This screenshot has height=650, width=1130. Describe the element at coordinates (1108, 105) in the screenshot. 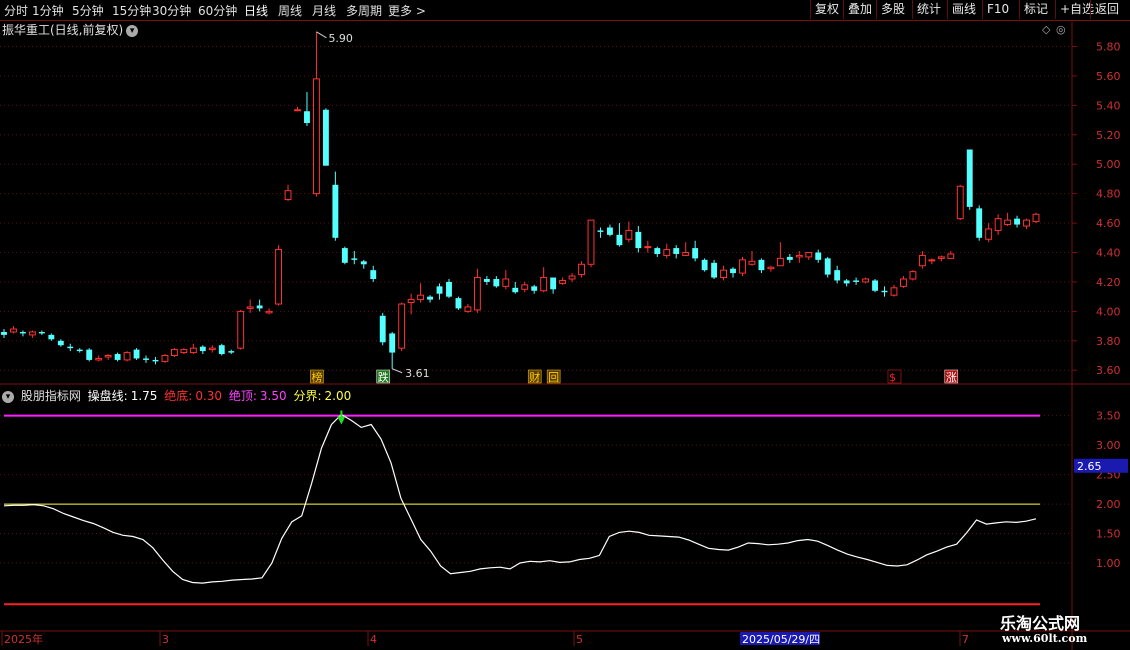

I see `y-tick-label: 5.40` at that location.